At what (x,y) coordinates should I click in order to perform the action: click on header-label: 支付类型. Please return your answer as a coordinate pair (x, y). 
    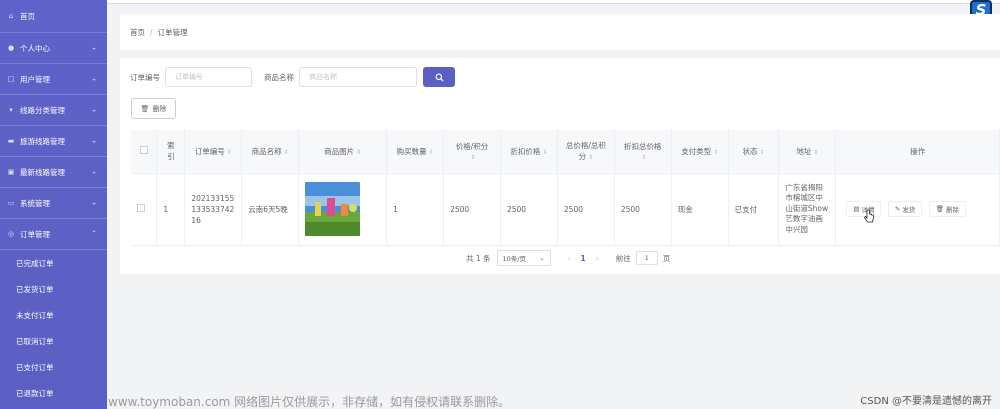
    Looking at the image, I should click on (696, 151).